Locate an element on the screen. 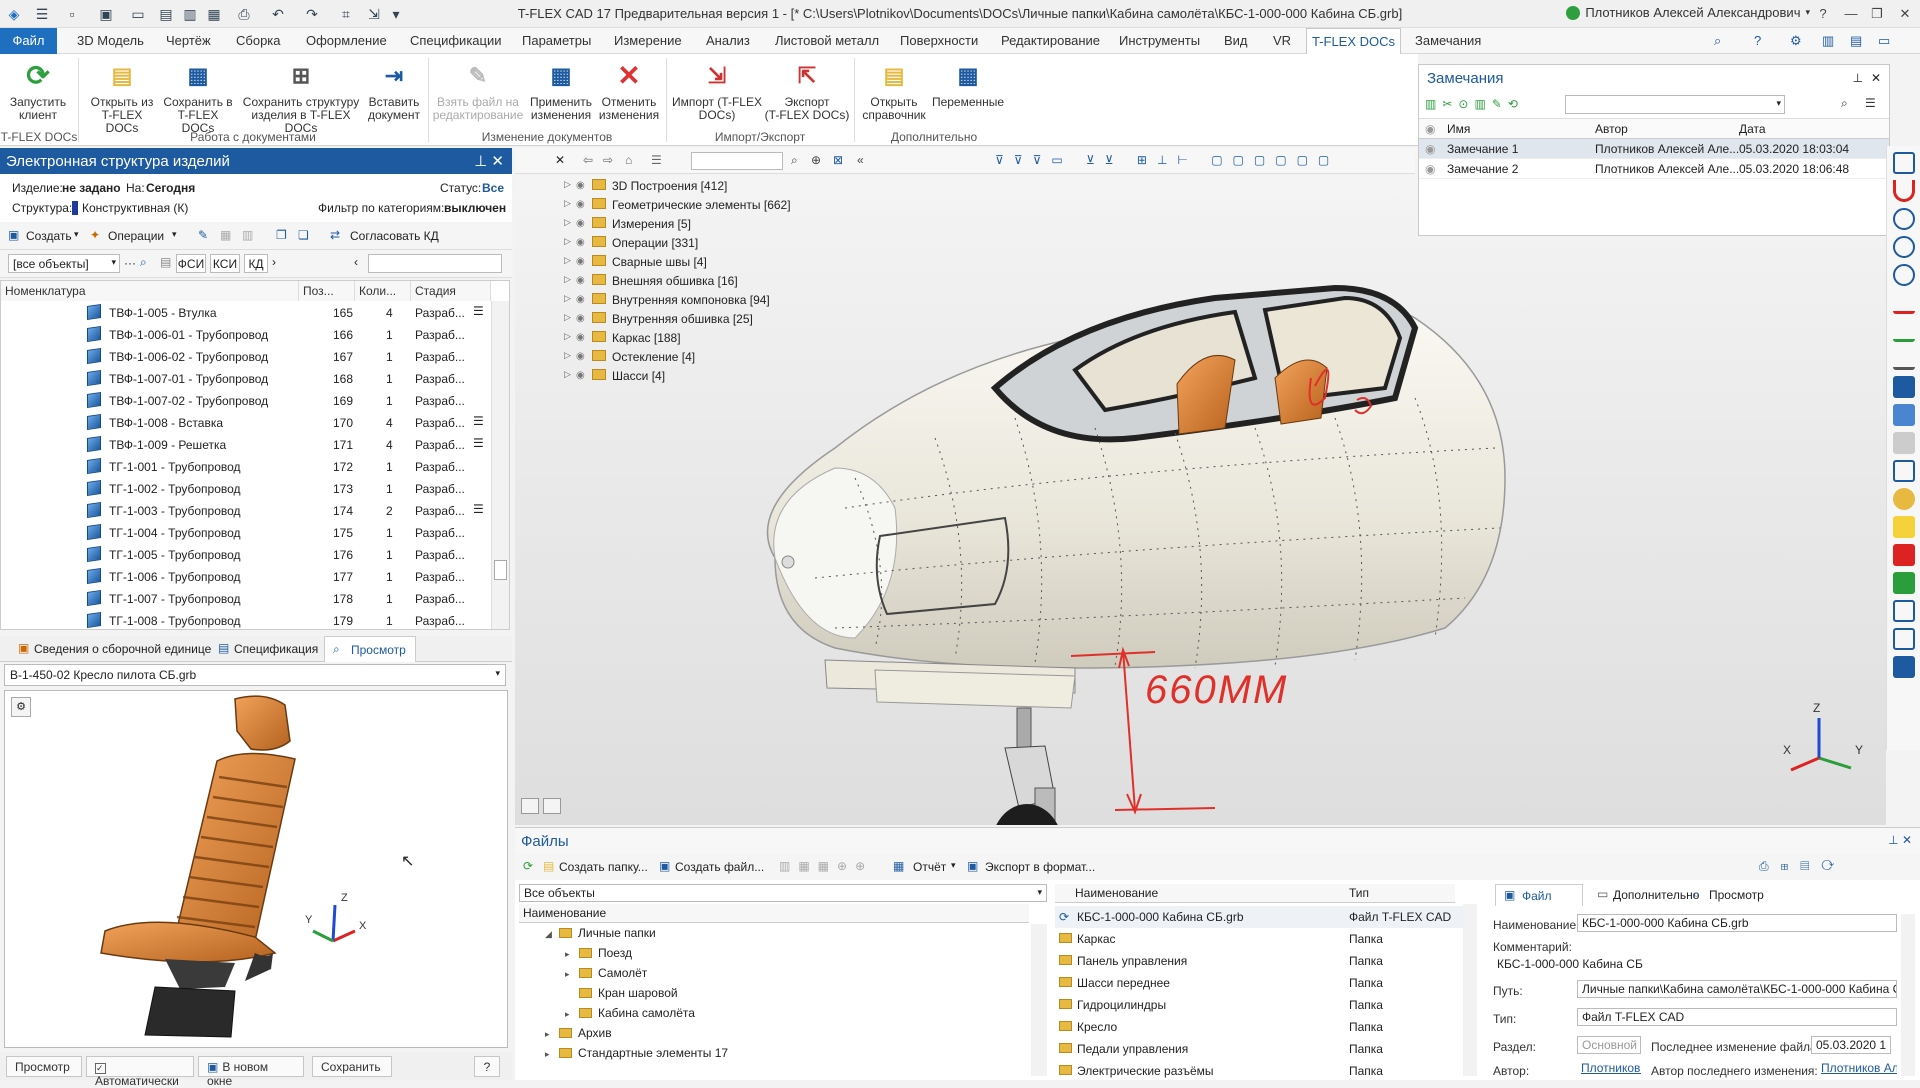 This screenshot has width=1920, height=1088. import-button: ⇲ Импорт (T-FLEX DOCs) is located at coordinates (717, 90).